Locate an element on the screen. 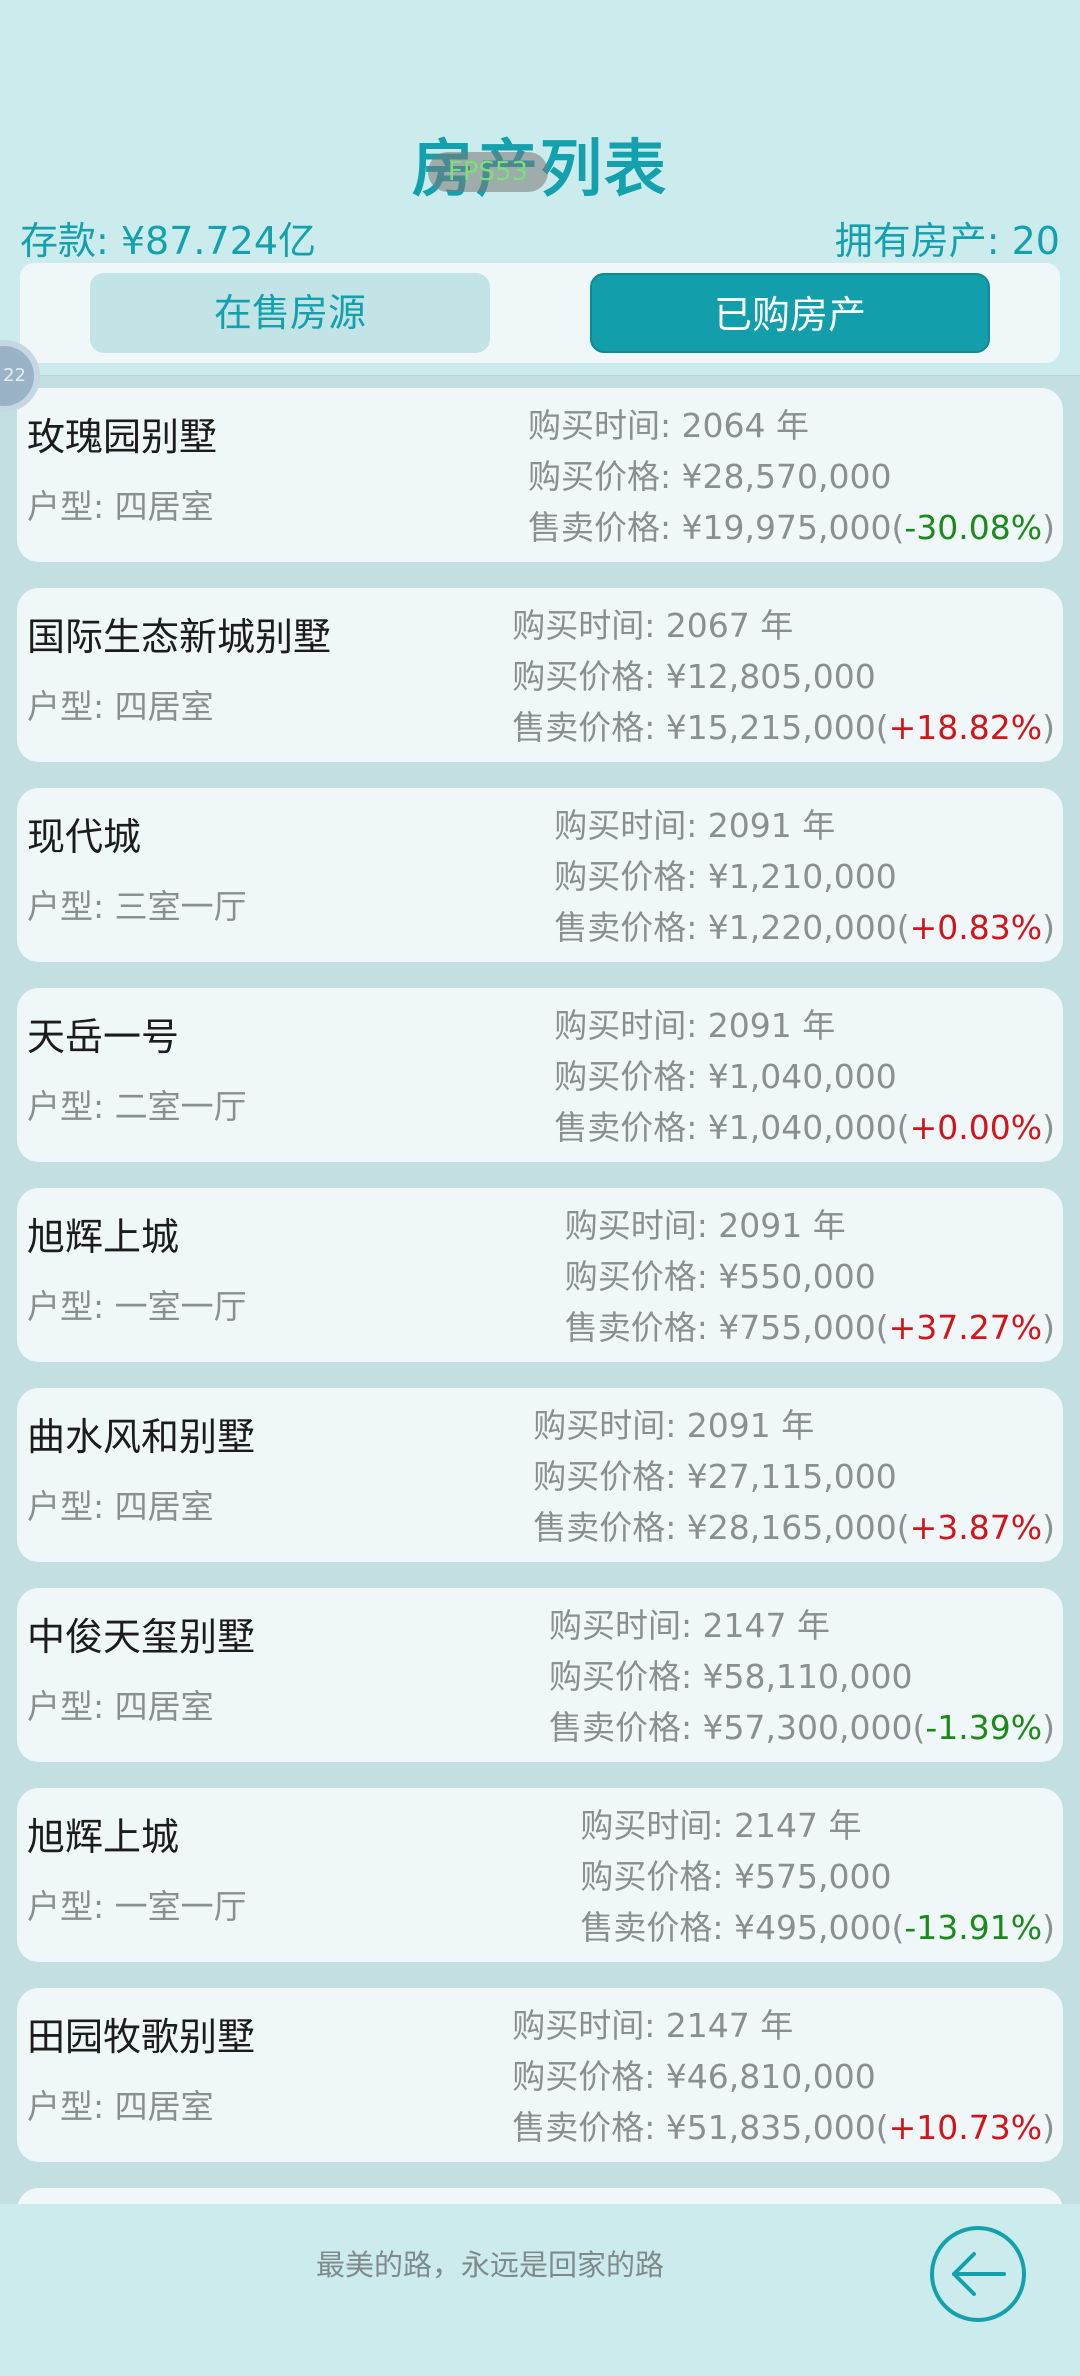 This screenshot has width=1080, height=2376. sell-price: 售卖价格: ¥1,040,000 is located at coordinates (725, 1127).